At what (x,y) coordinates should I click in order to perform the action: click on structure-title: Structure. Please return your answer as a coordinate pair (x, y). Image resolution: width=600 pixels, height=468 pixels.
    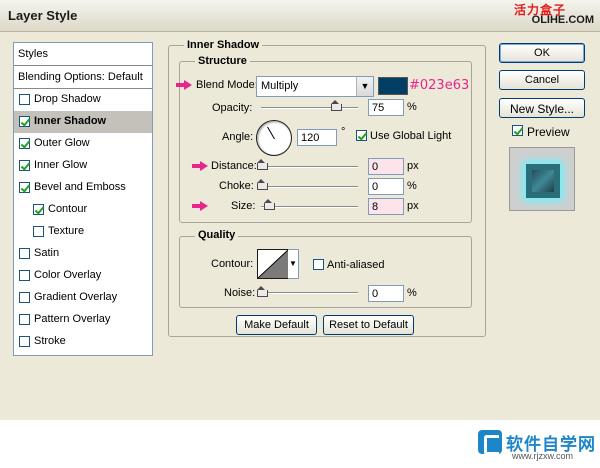
    Looking at the image, I should click on (222, 61).